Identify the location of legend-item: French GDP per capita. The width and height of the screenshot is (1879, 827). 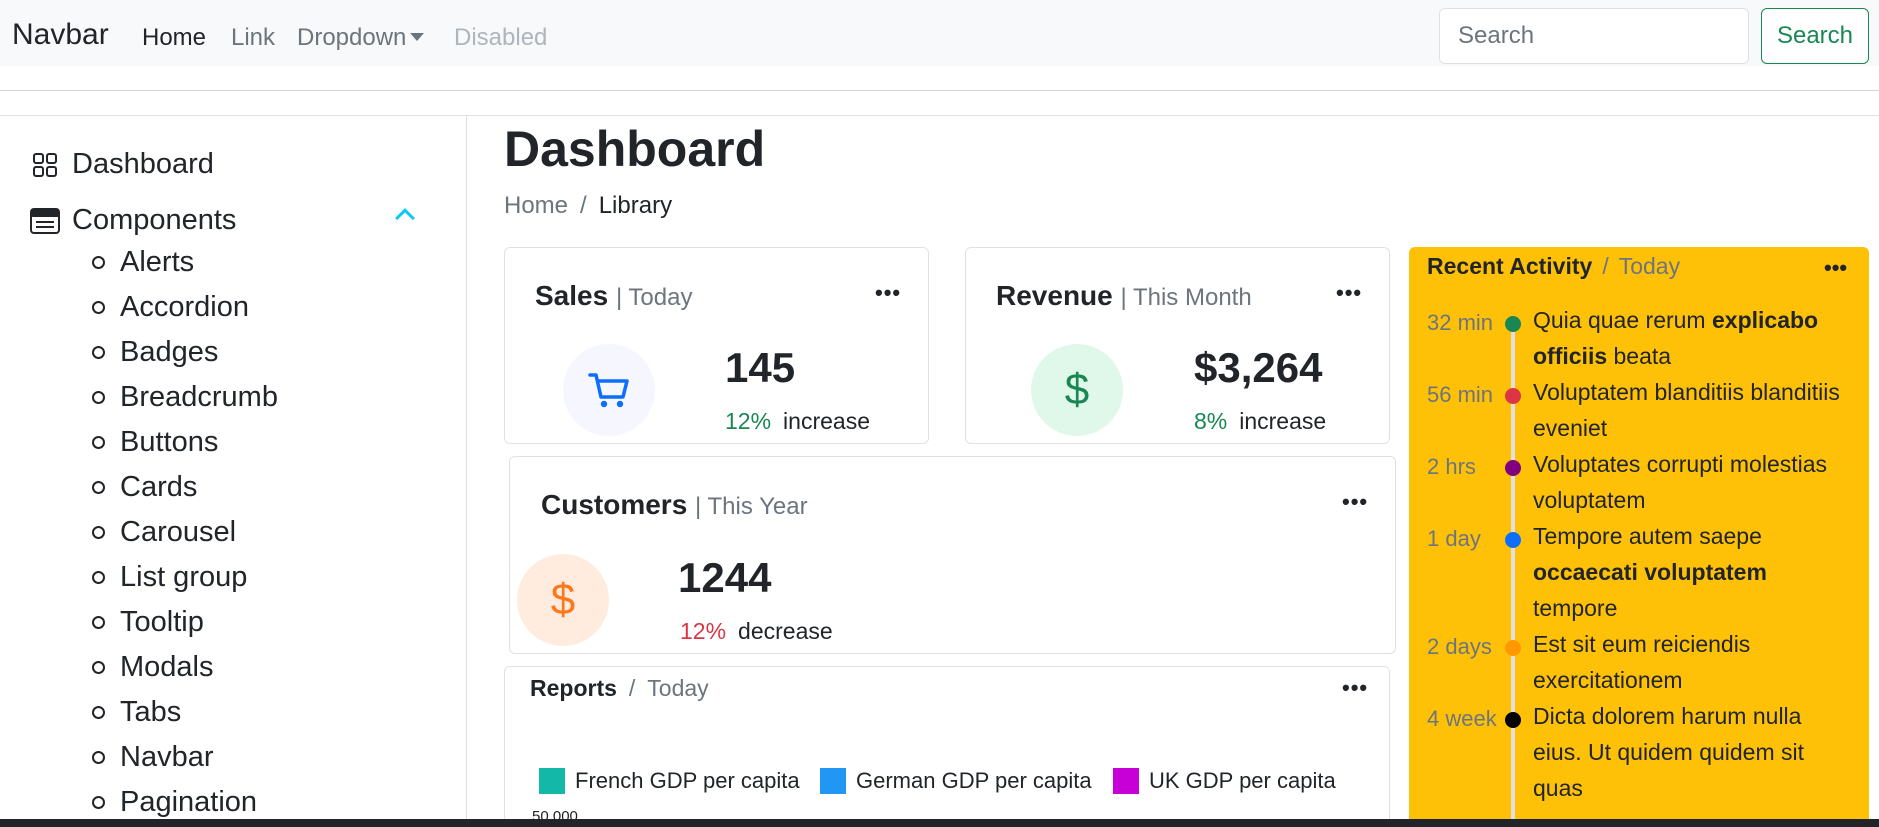
(669, 781).